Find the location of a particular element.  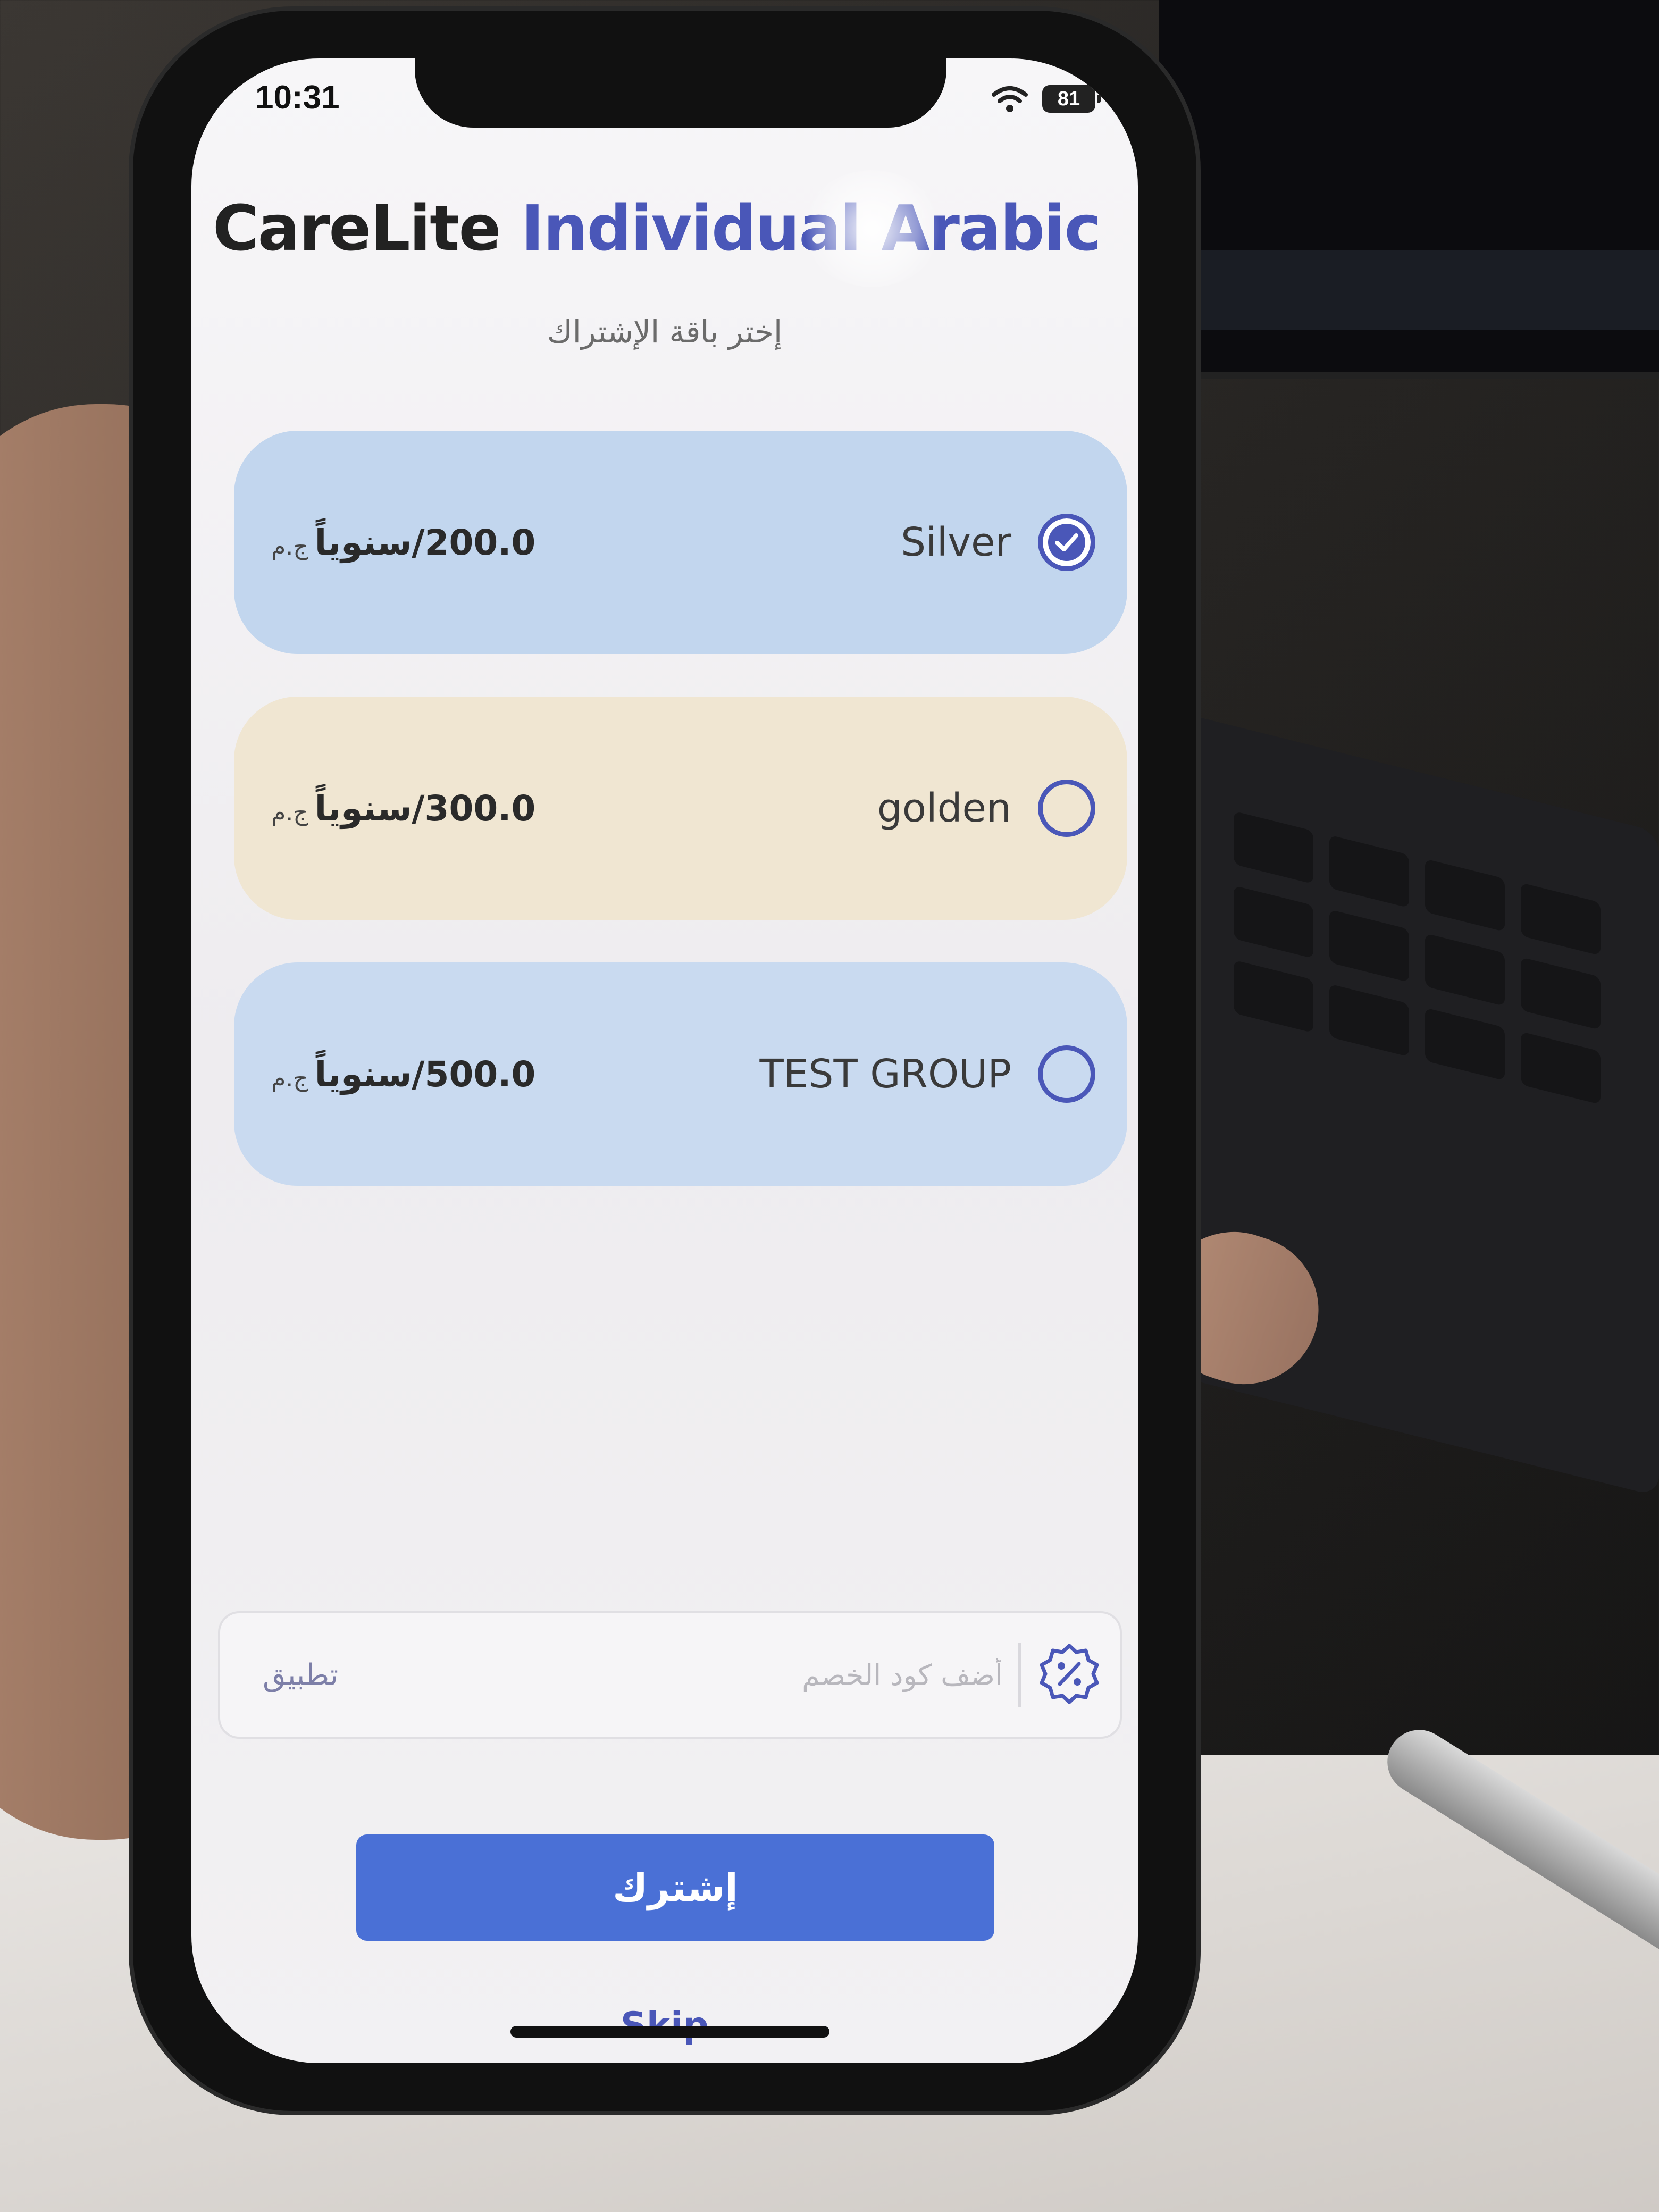

plan-card-silver: 200.0/سنوياًج.م Silver is located at coordinates (680, 542).